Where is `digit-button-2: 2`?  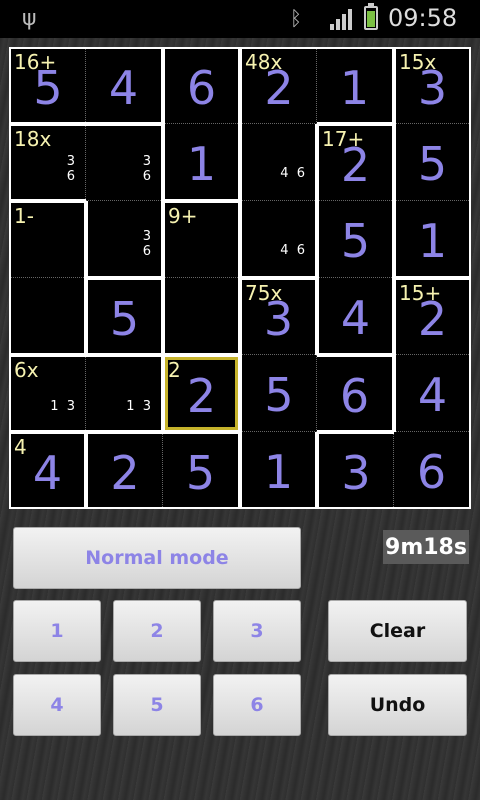
digit-button-2: 2 is located at coordinates (157, 631).